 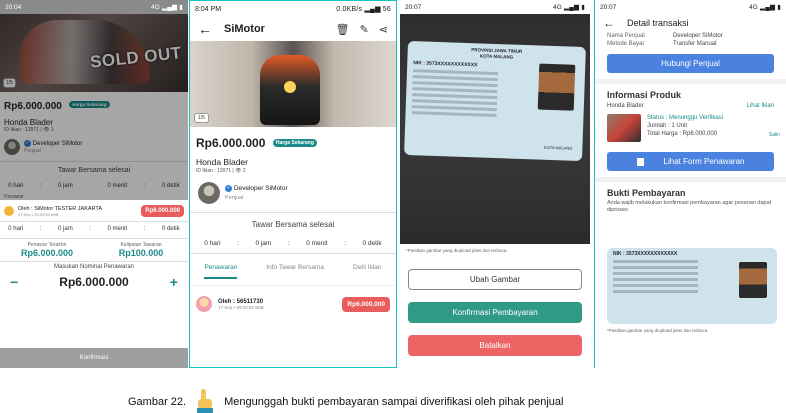 I want to click on seller-role: Penjual, so click(x=234, y=197).